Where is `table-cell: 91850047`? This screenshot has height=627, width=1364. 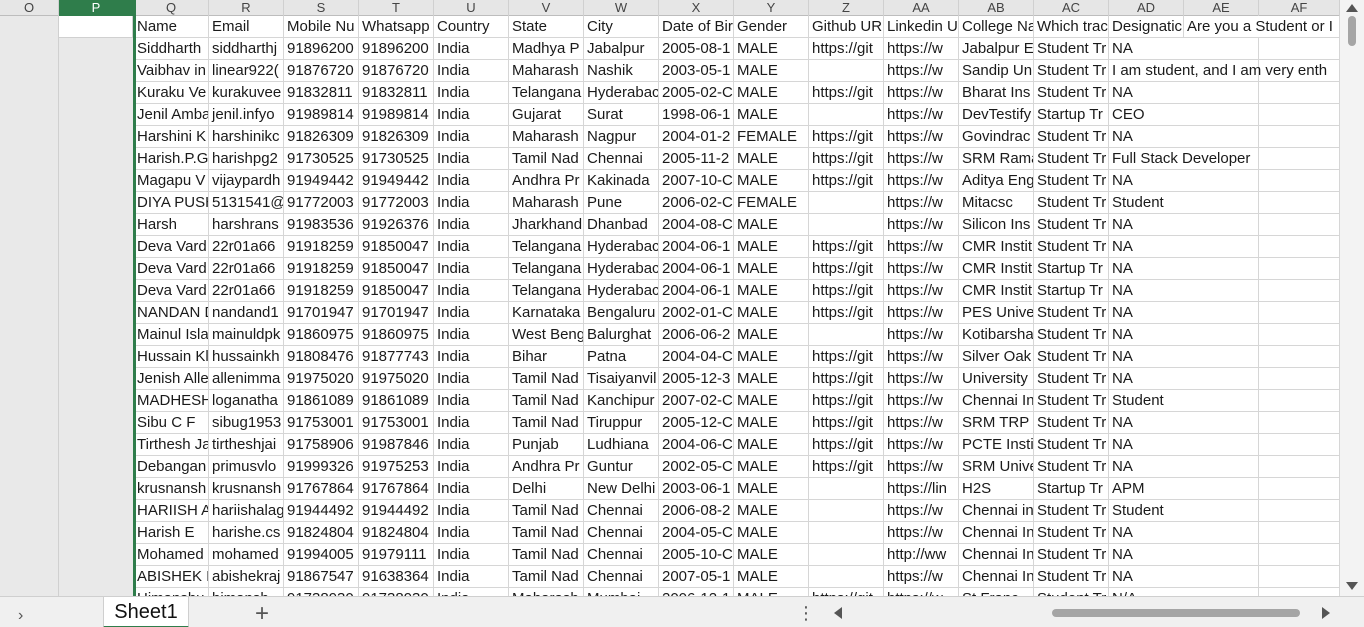 table-cell: 91850047 is located at coordinates (396, 269).